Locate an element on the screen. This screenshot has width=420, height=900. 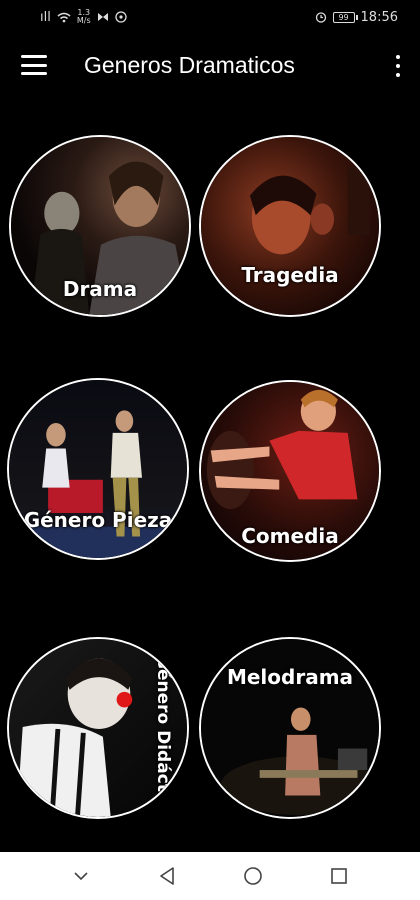
status-bar: ıll 1.3 M/s 99 18:56 is located at coordinates (210, 17).